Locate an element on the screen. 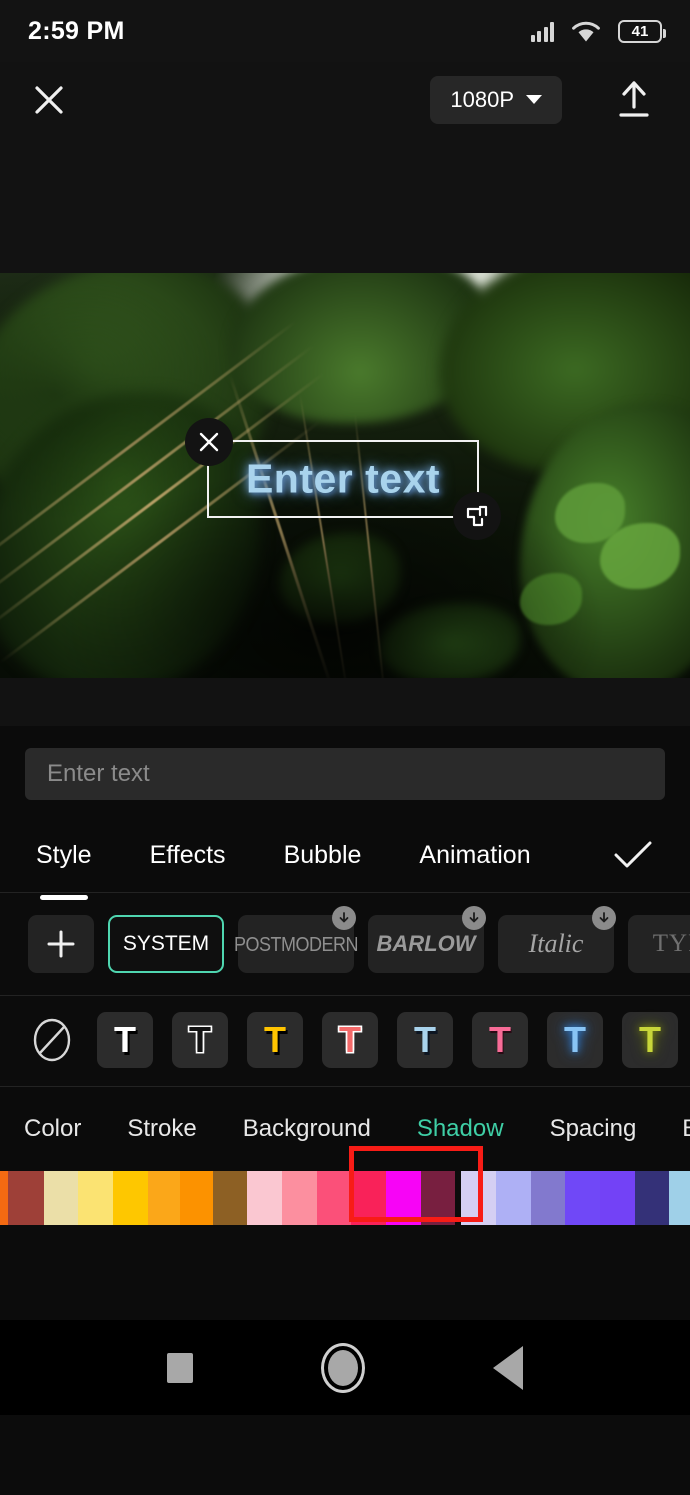 The width and height of the screenshot is (690, 1495). preset-green-glow-t: T is located at coordinates (650, 1040).